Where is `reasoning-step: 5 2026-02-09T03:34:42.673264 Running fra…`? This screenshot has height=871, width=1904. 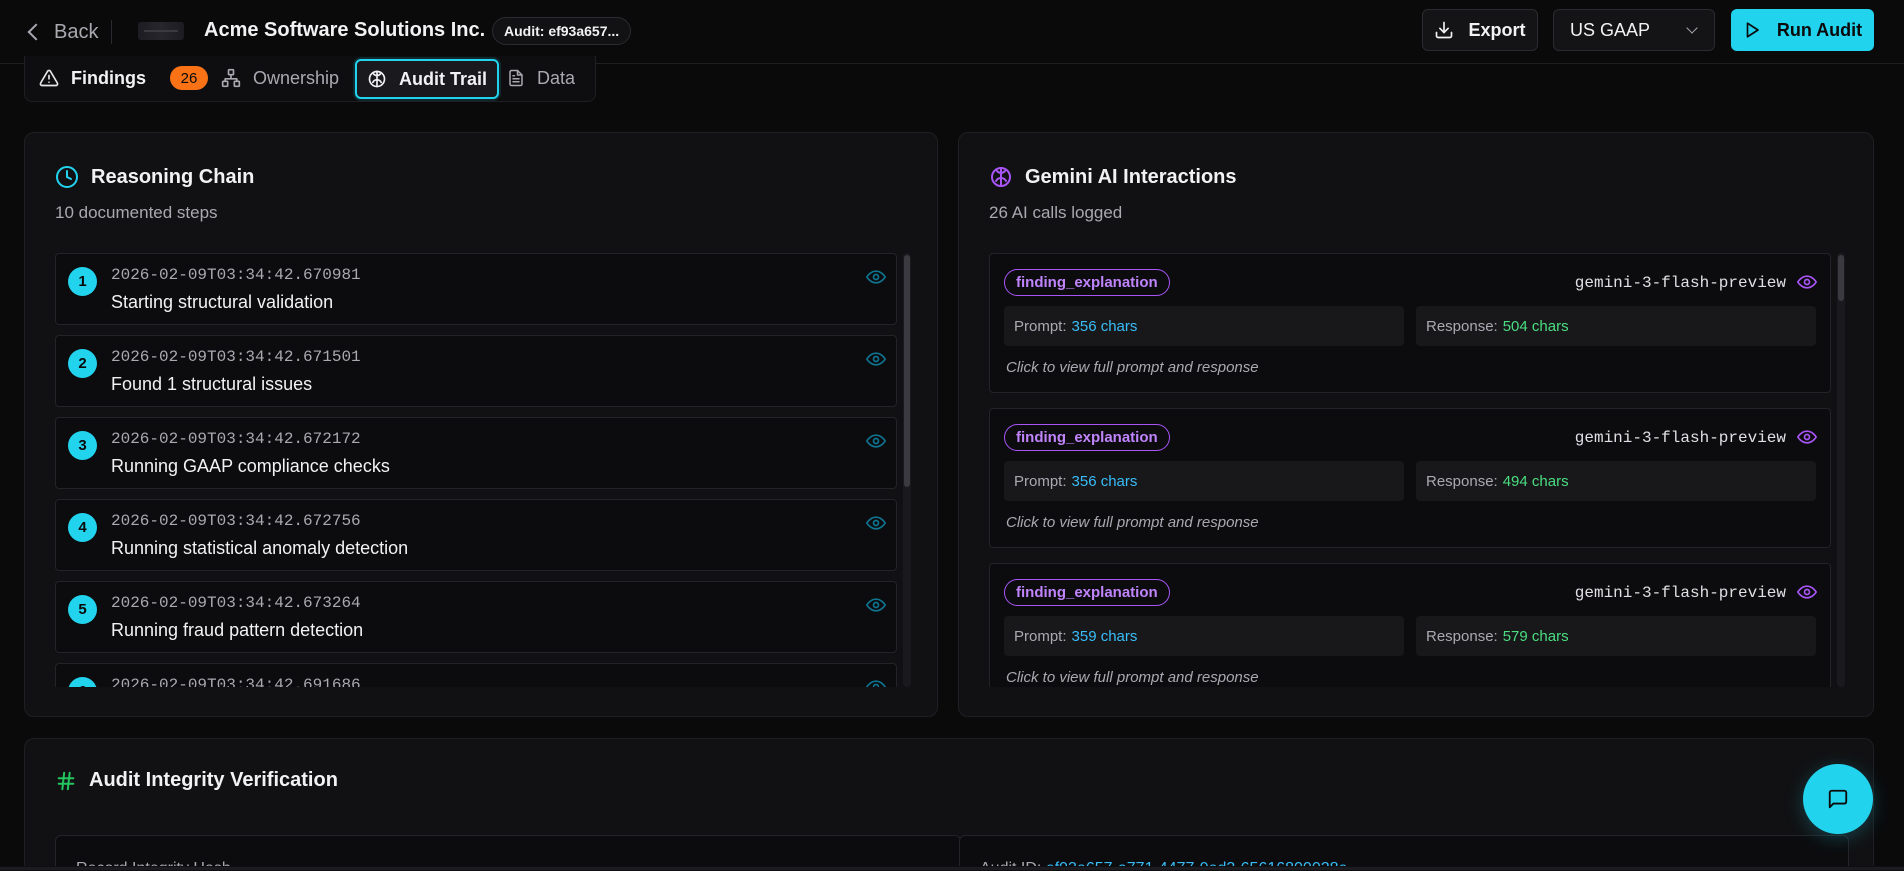
reasoning-step: 5 2026-02-09T03:34:42.673264 Running fra… is located at coordinates (476, 617).